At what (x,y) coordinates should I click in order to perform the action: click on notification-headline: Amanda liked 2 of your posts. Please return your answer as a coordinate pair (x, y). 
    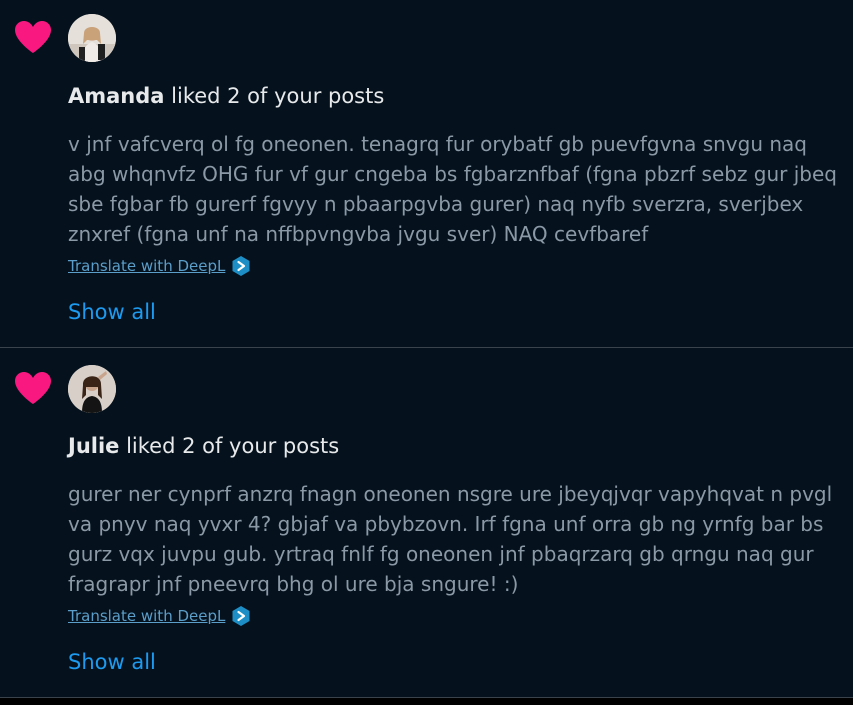
    Looking at the image, I should click on (226, 96).